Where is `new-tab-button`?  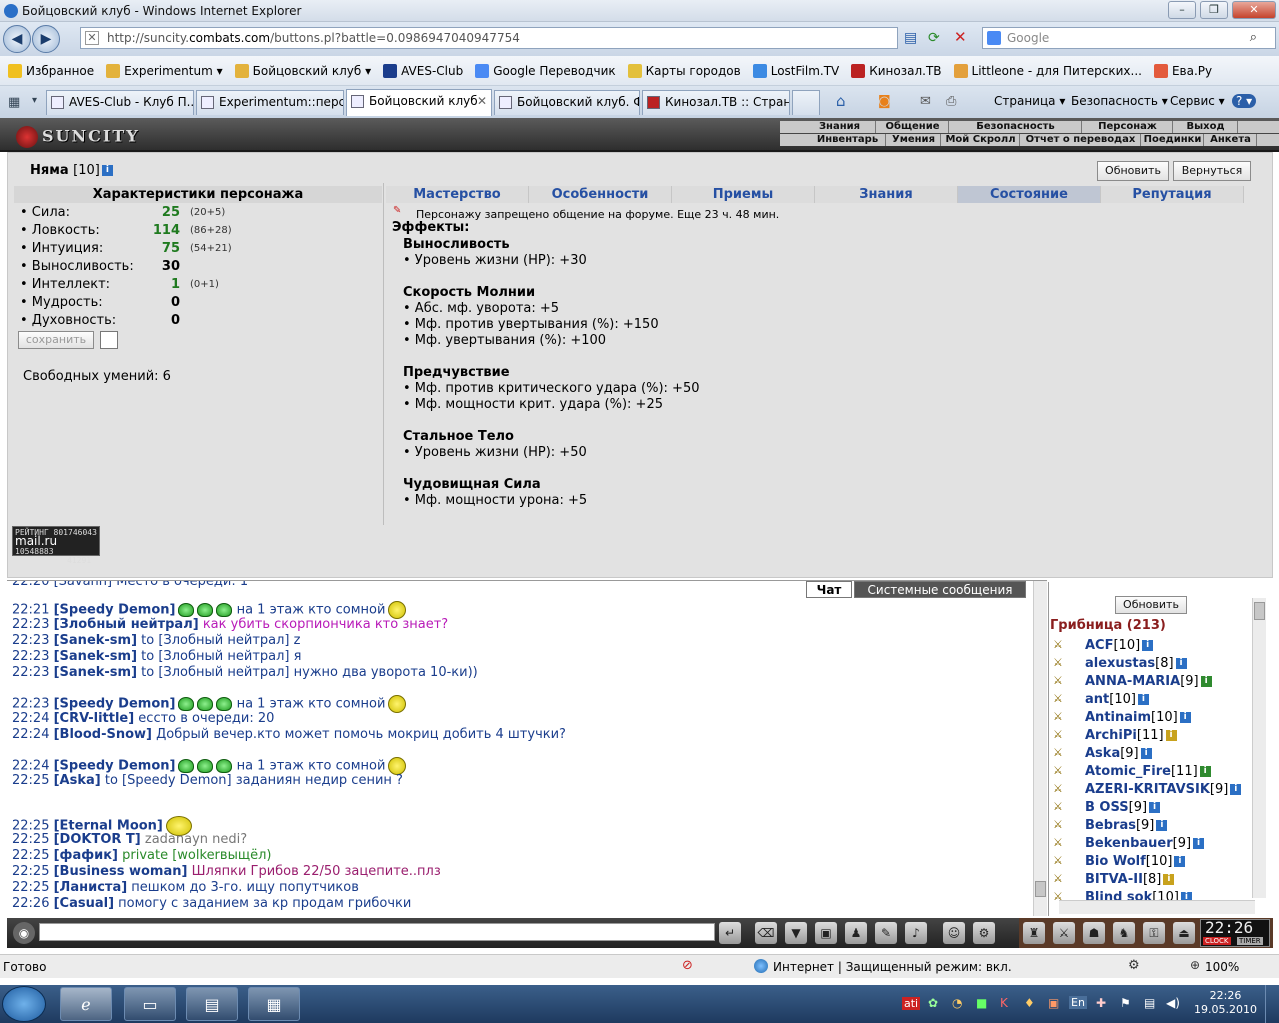
new-tab-button is located at coordinates (806, 102).